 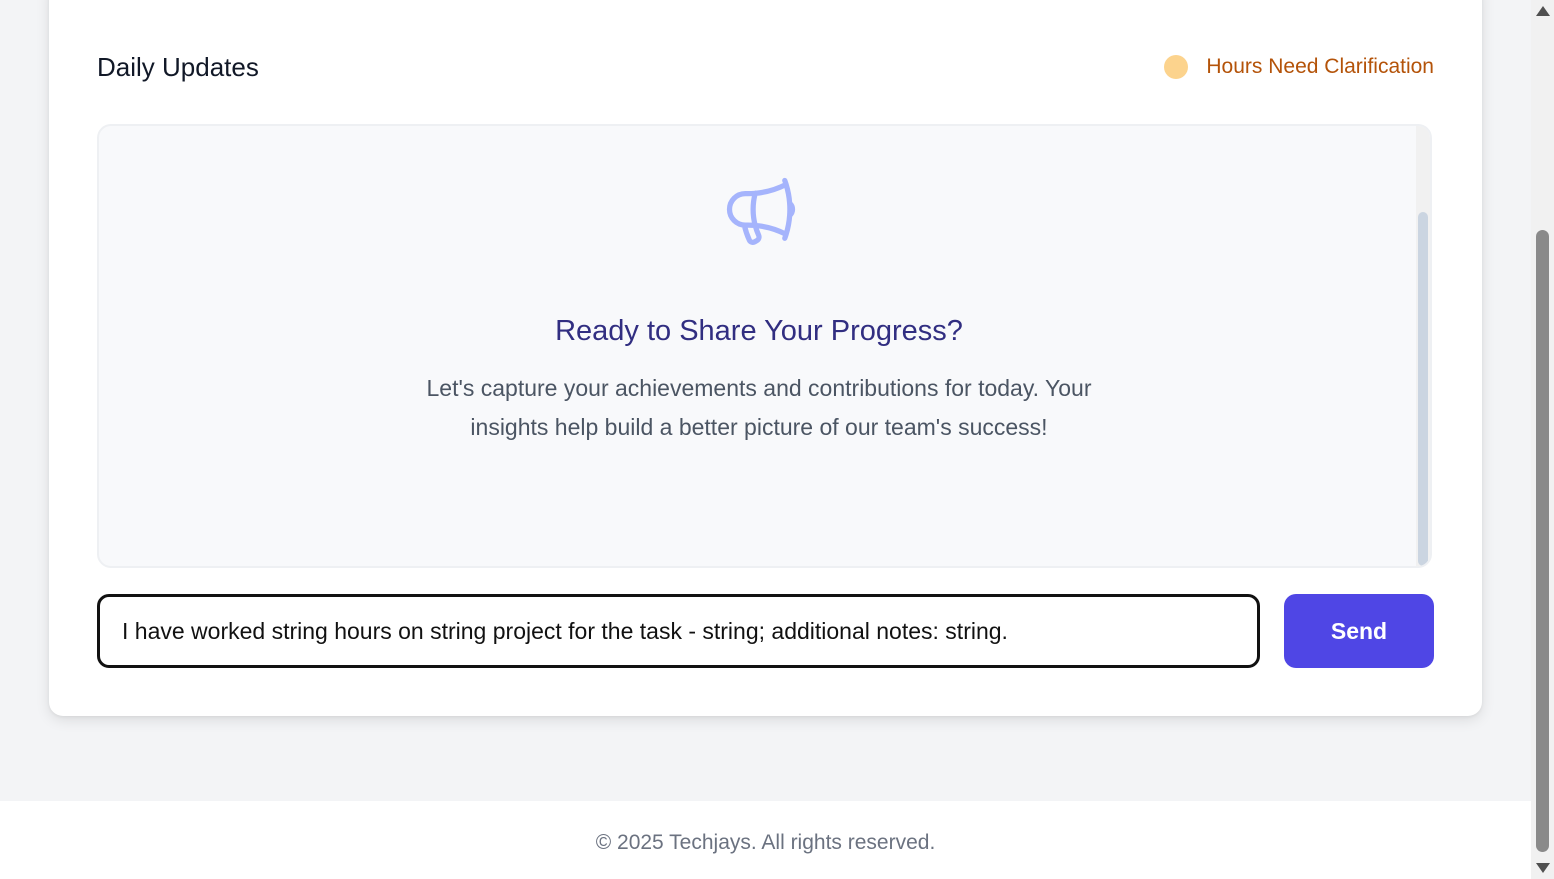 What do you see at coordinates (1423, 389) in the screenshot?
I see `chat-scrollbar-thumb` at bounding box center [1423, 389].